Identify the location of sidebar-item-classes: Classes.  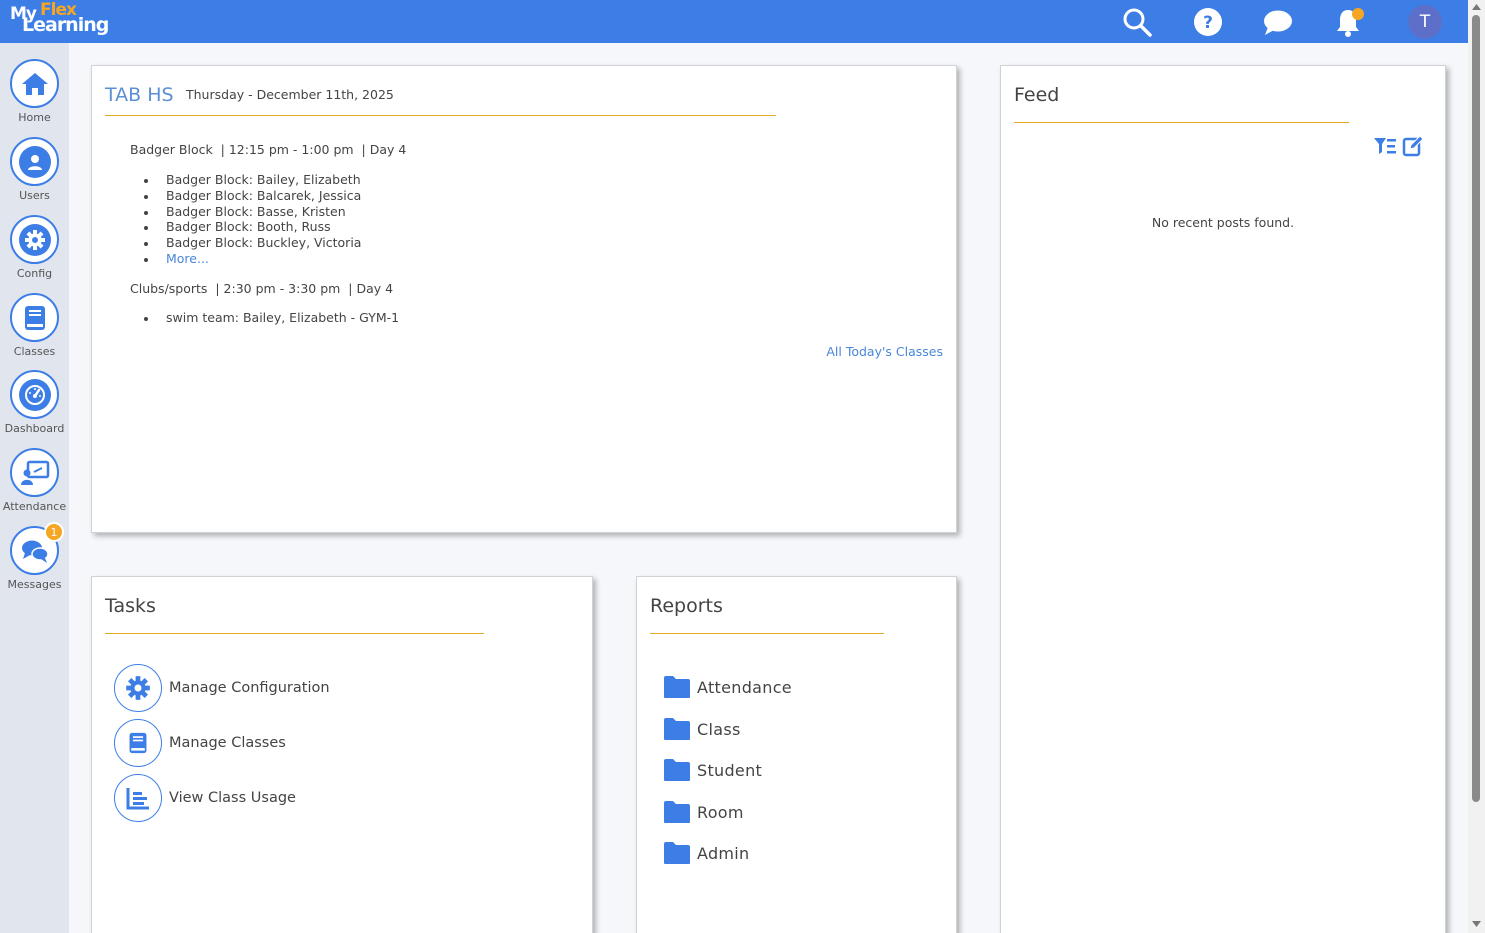
(34, 329).